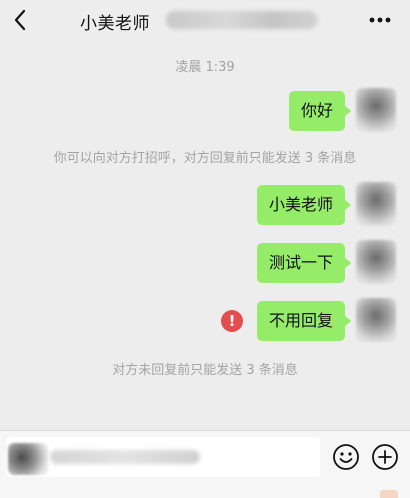 The height and width of the screenshot is (498, 410). Describe the element at coordinates (304, 205) in the screenshot. I see `message-bubble: 小美老师` at that location.